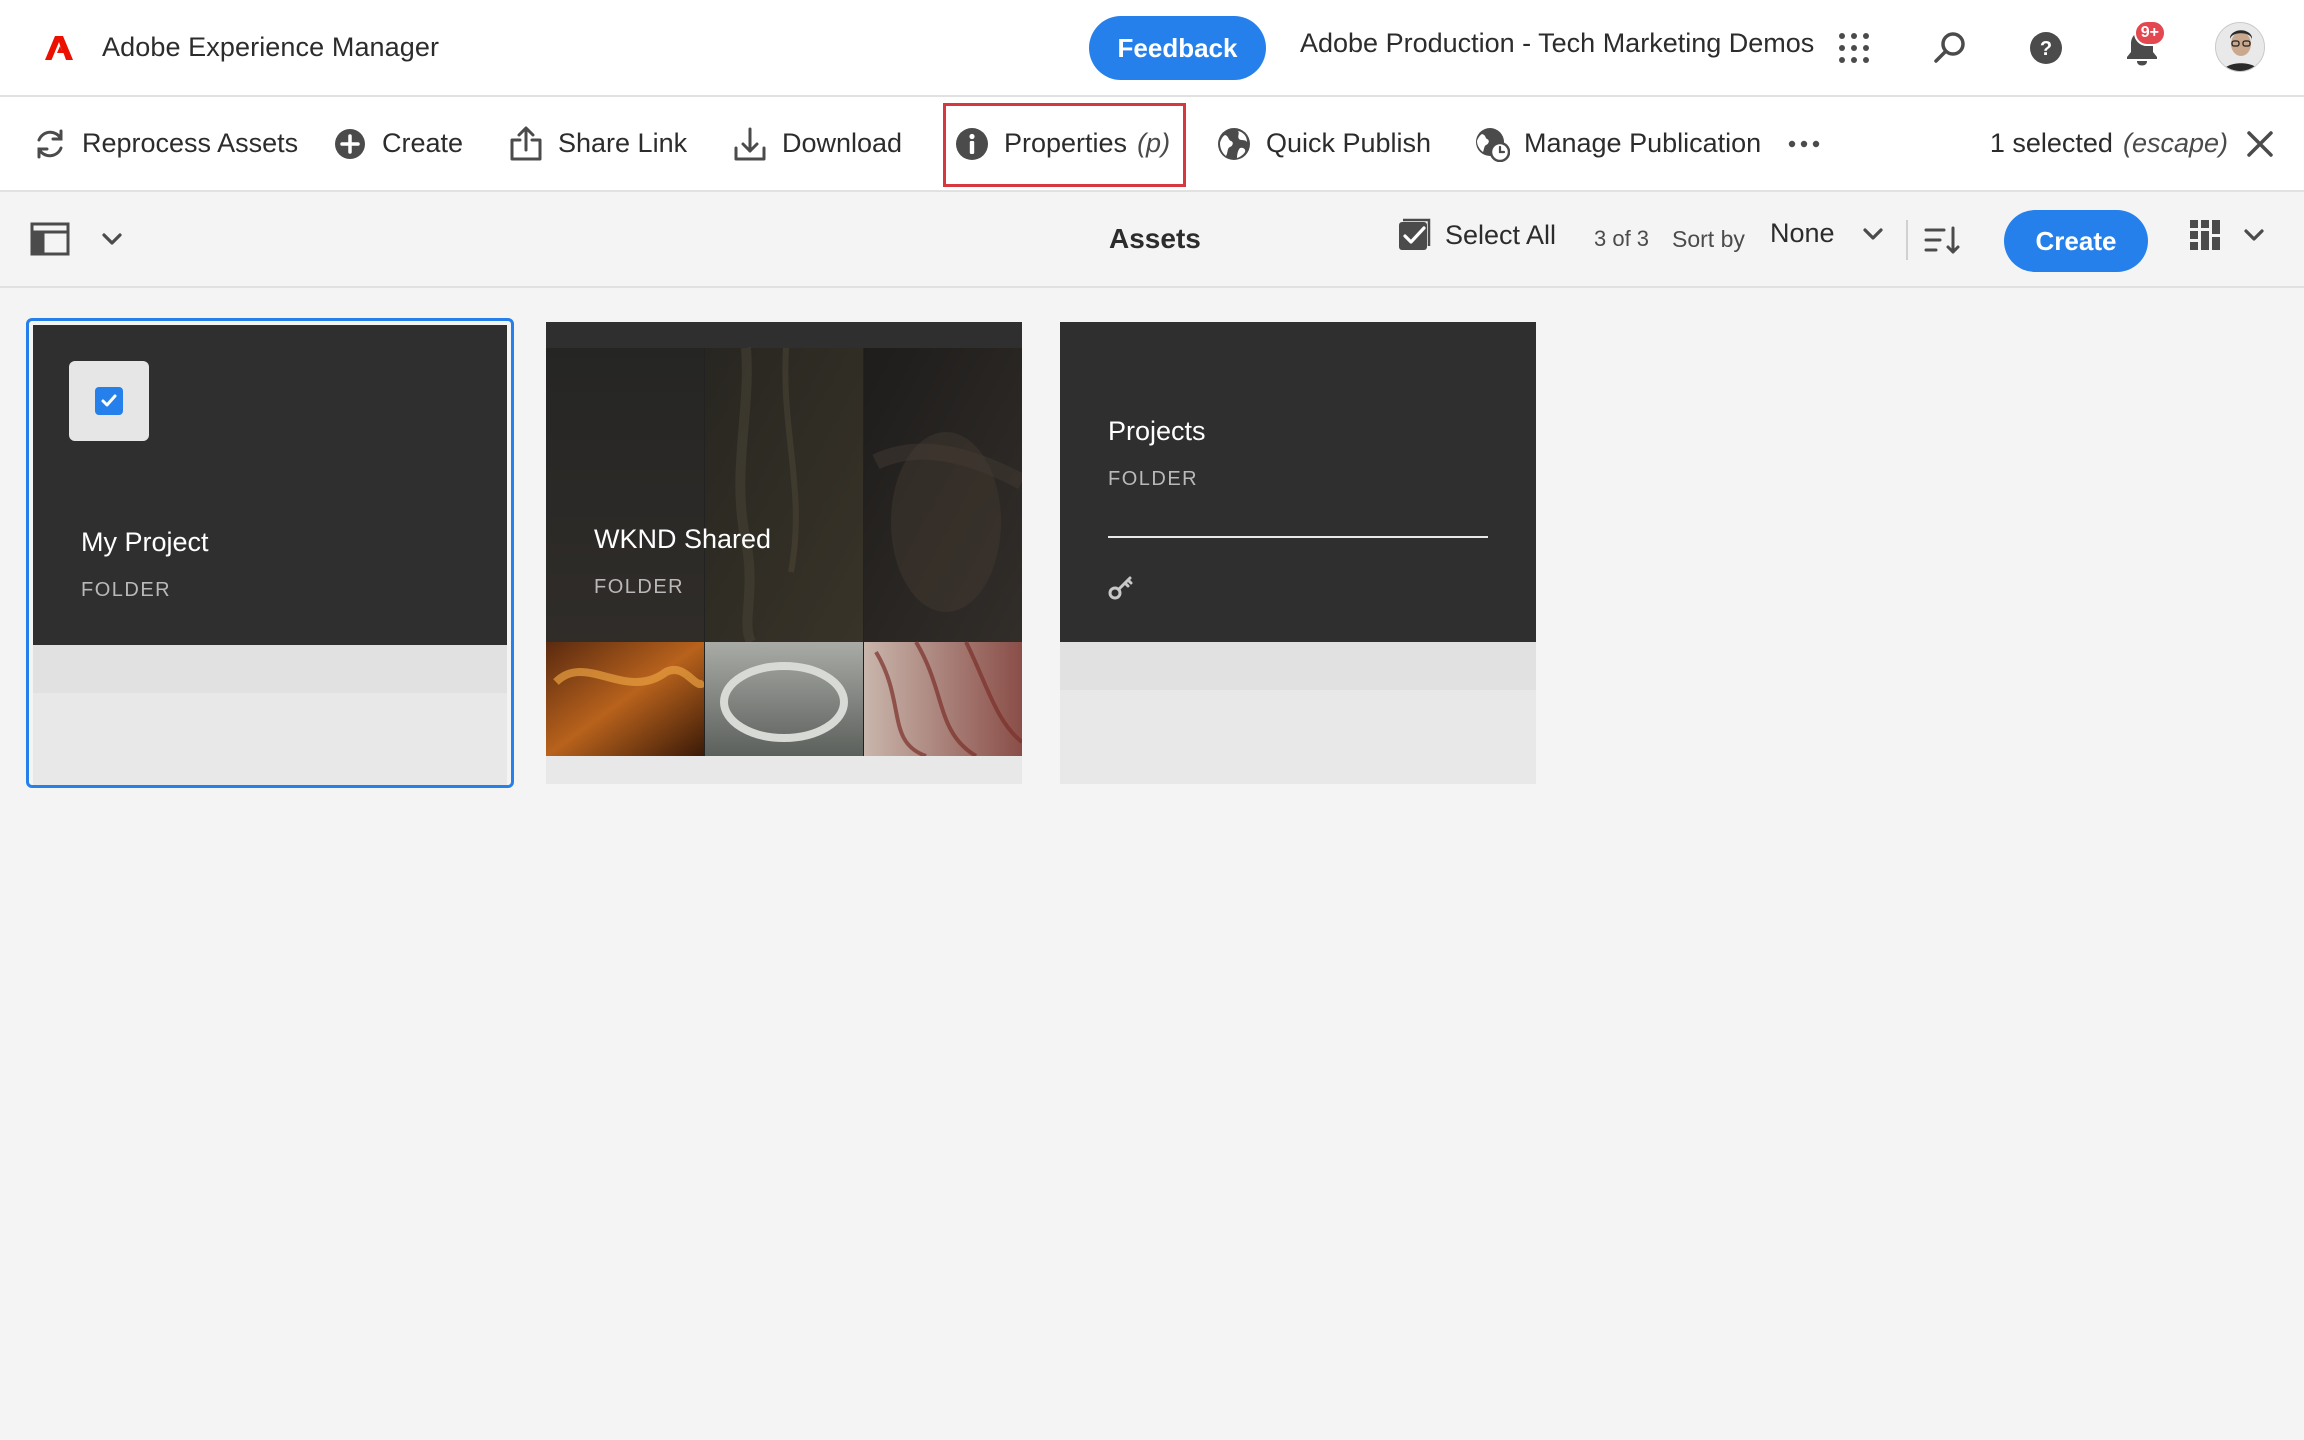 The image size is (2304, 1440). I want to click on selected-count: 1 selected, so click(2051, 143).